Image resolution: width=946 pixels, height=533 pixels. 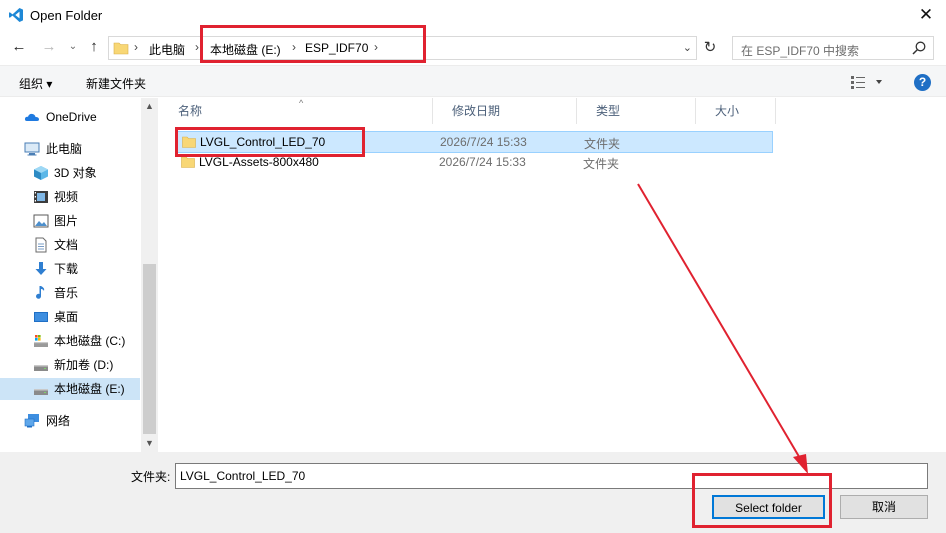 What do you see at coordinates (296, 111) in the screenshot?
I see `column-header-name: 名称 ^` at bounding box center [296, 111].